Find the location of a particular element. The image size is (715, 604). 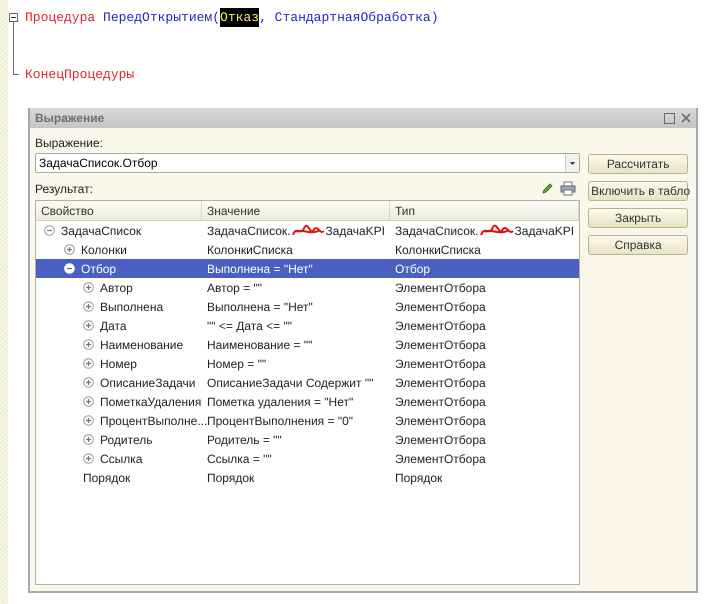

dialog-button: Рассчитать is located at coordinates (638, 164).